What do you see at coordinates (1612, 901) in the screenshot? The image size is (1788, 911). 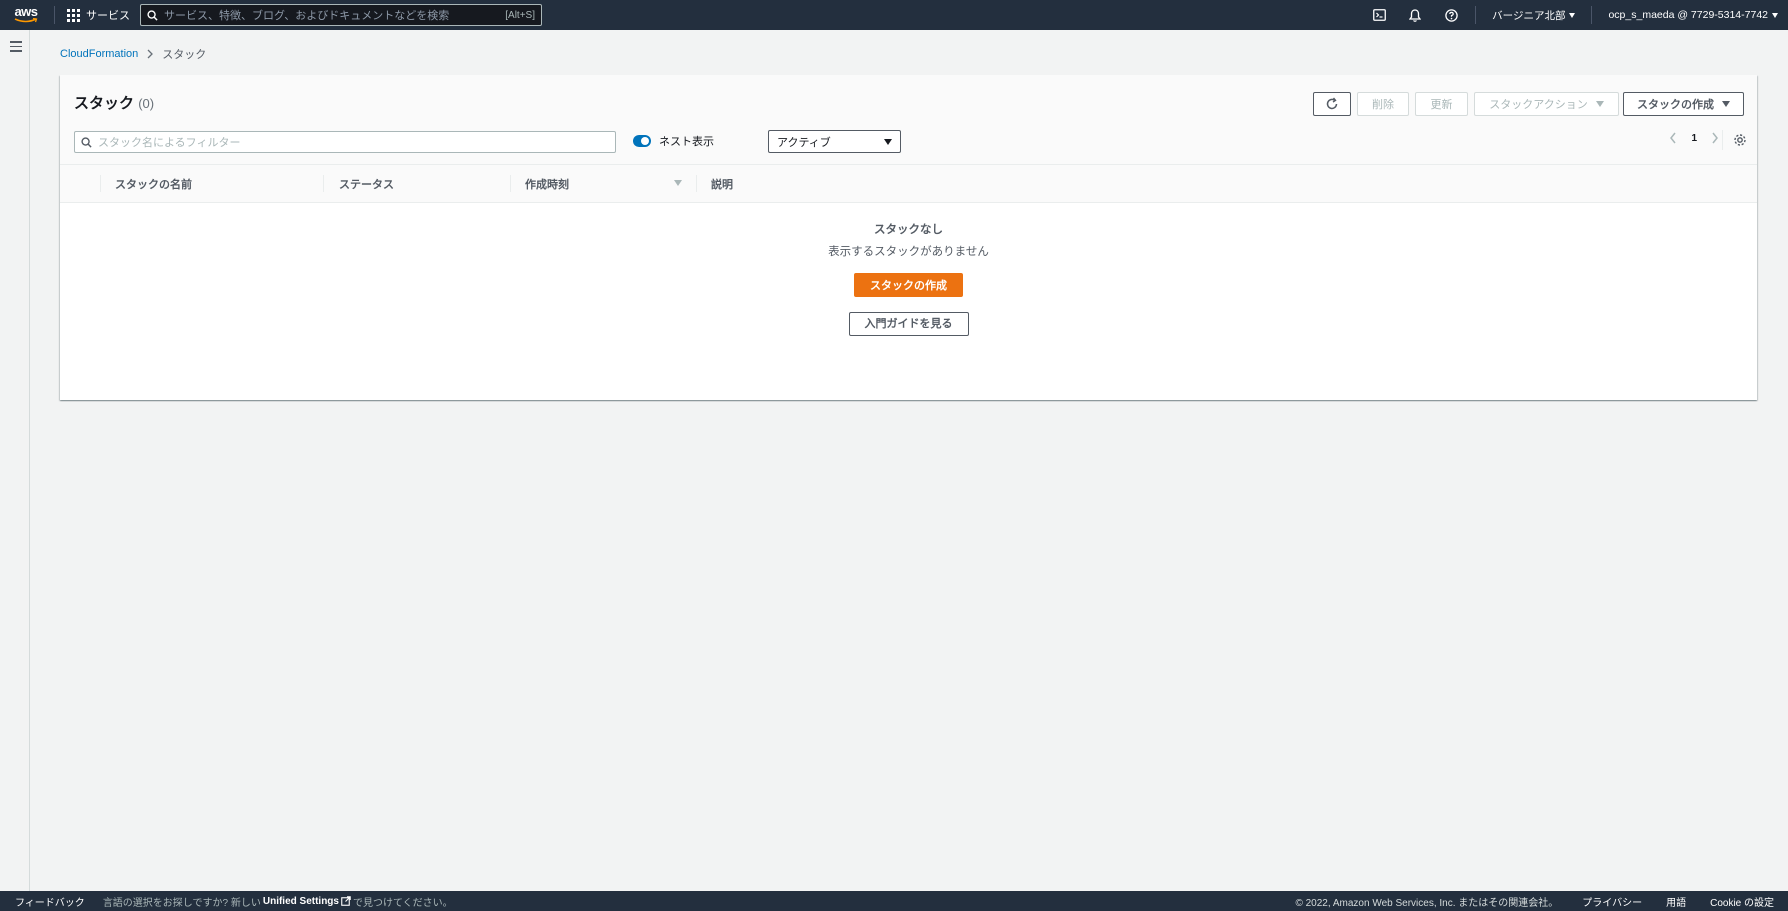 I see `privacy-link: プライバシー` at bounding box center [1612, 901].